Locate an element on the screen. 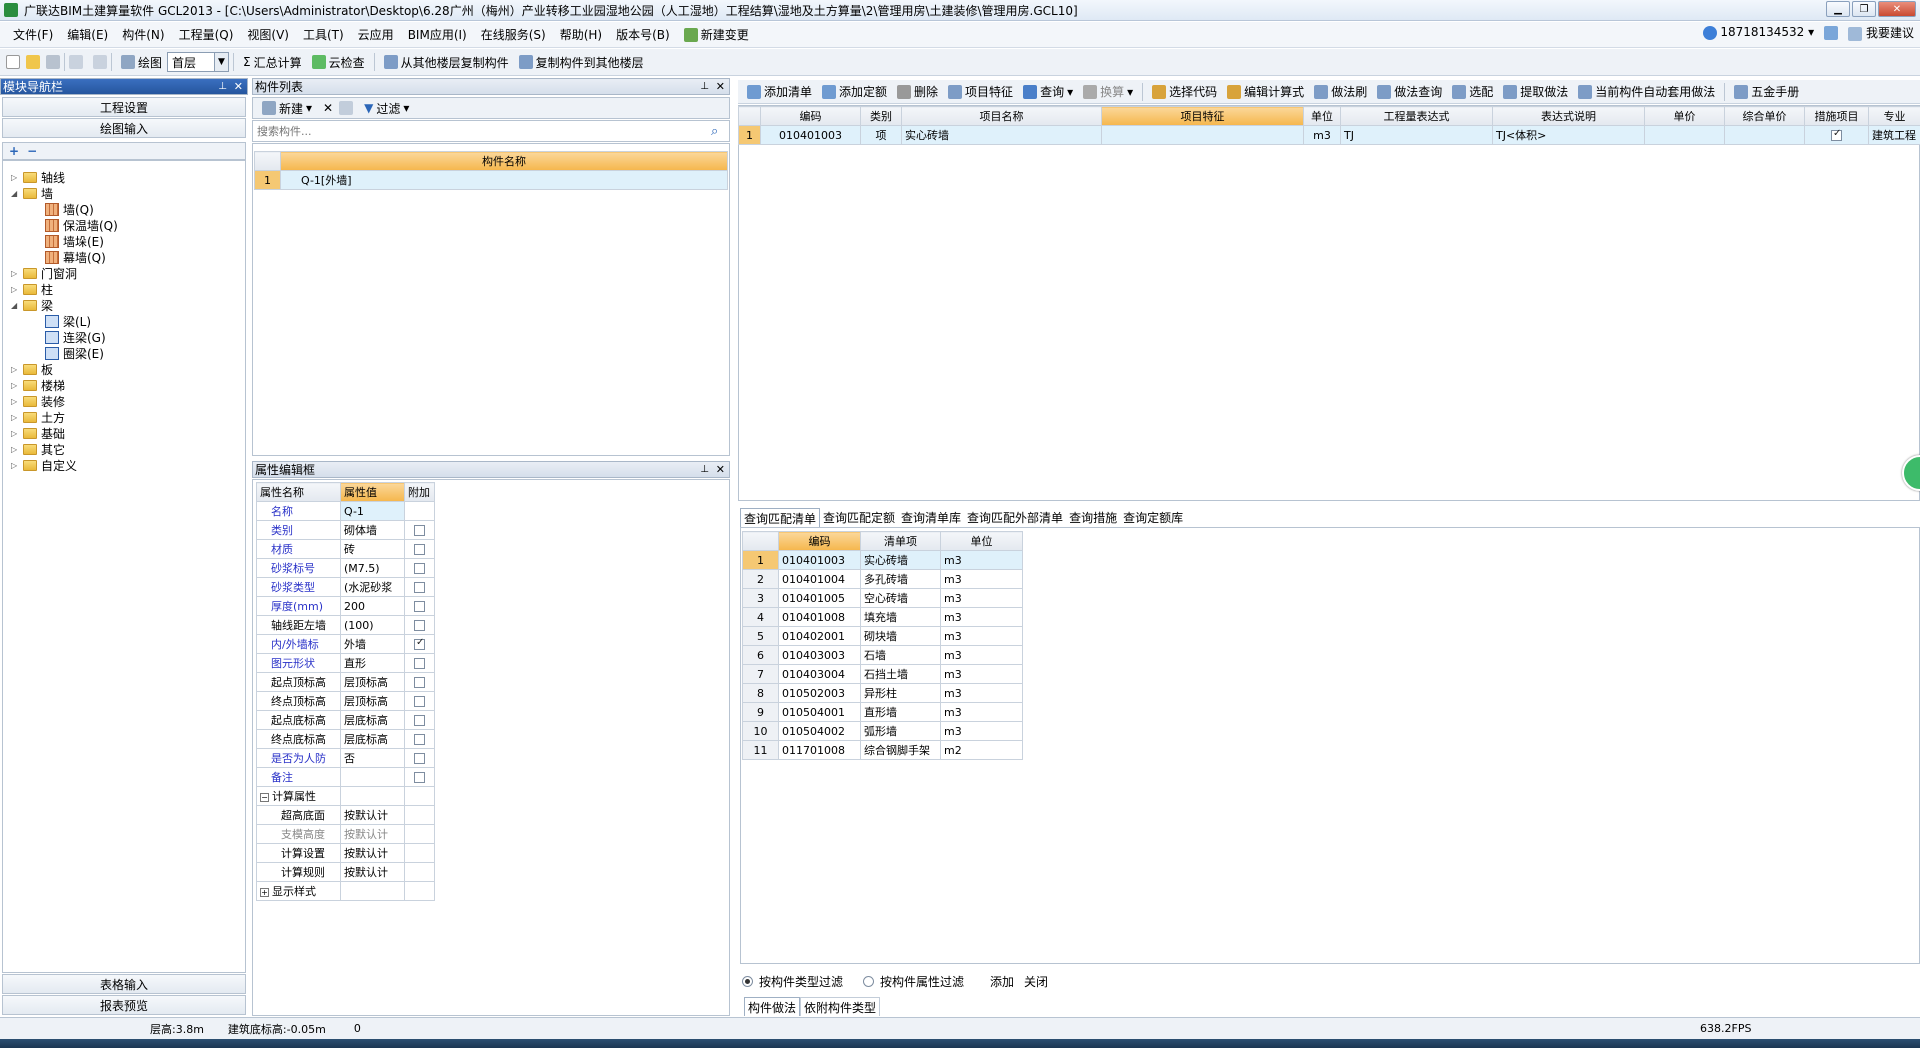 This screenshot has width=1920, height=1048. query-name-cell: 直形墙 is located at coordinates (900, 712).